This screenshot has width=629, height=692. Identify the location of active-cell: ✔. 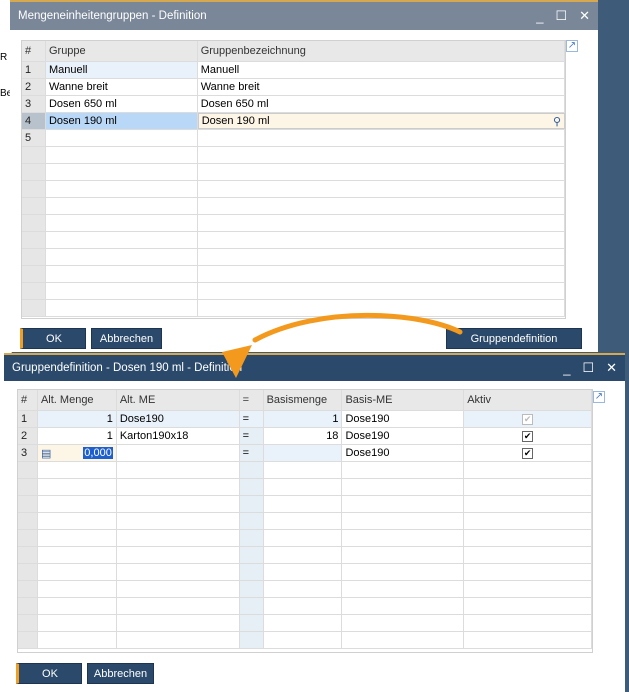
(528, 436).